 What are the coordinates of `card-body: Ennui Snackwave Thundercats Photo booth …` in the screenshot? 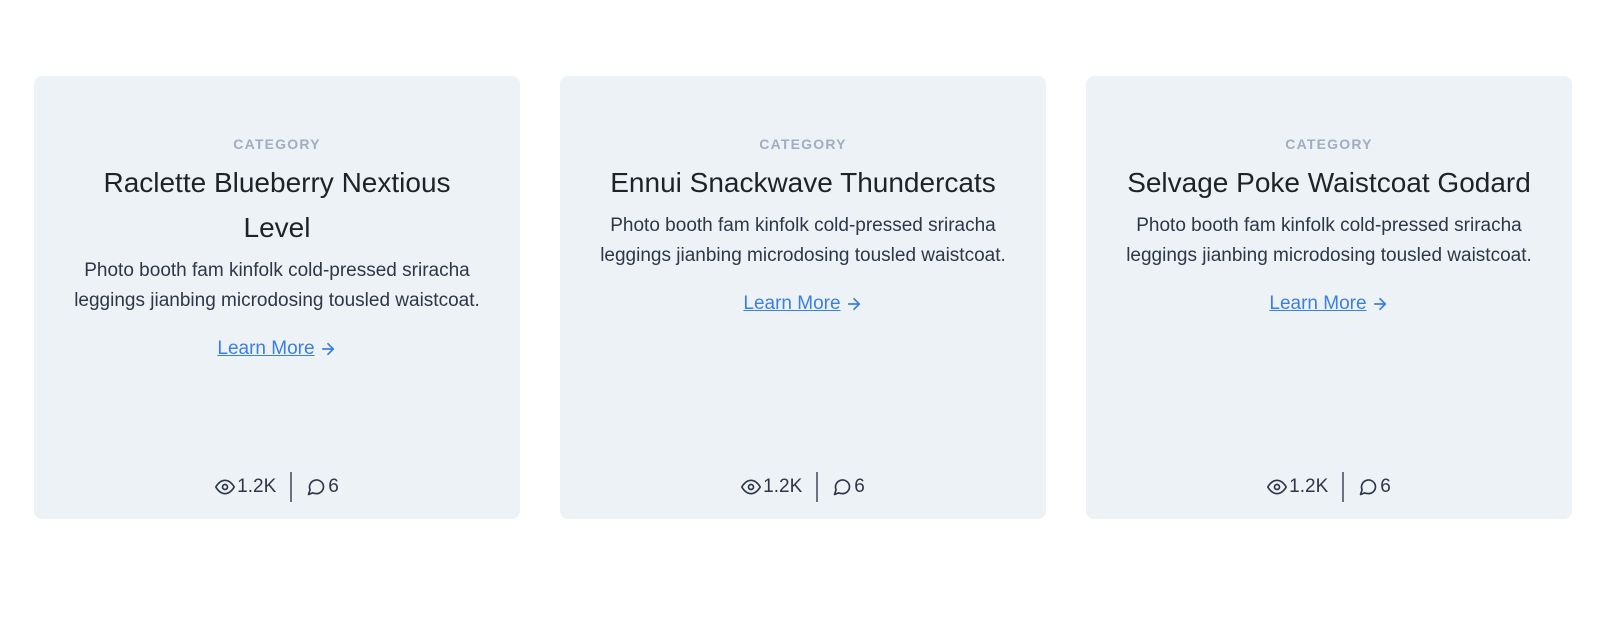 It's located at (803, 237).